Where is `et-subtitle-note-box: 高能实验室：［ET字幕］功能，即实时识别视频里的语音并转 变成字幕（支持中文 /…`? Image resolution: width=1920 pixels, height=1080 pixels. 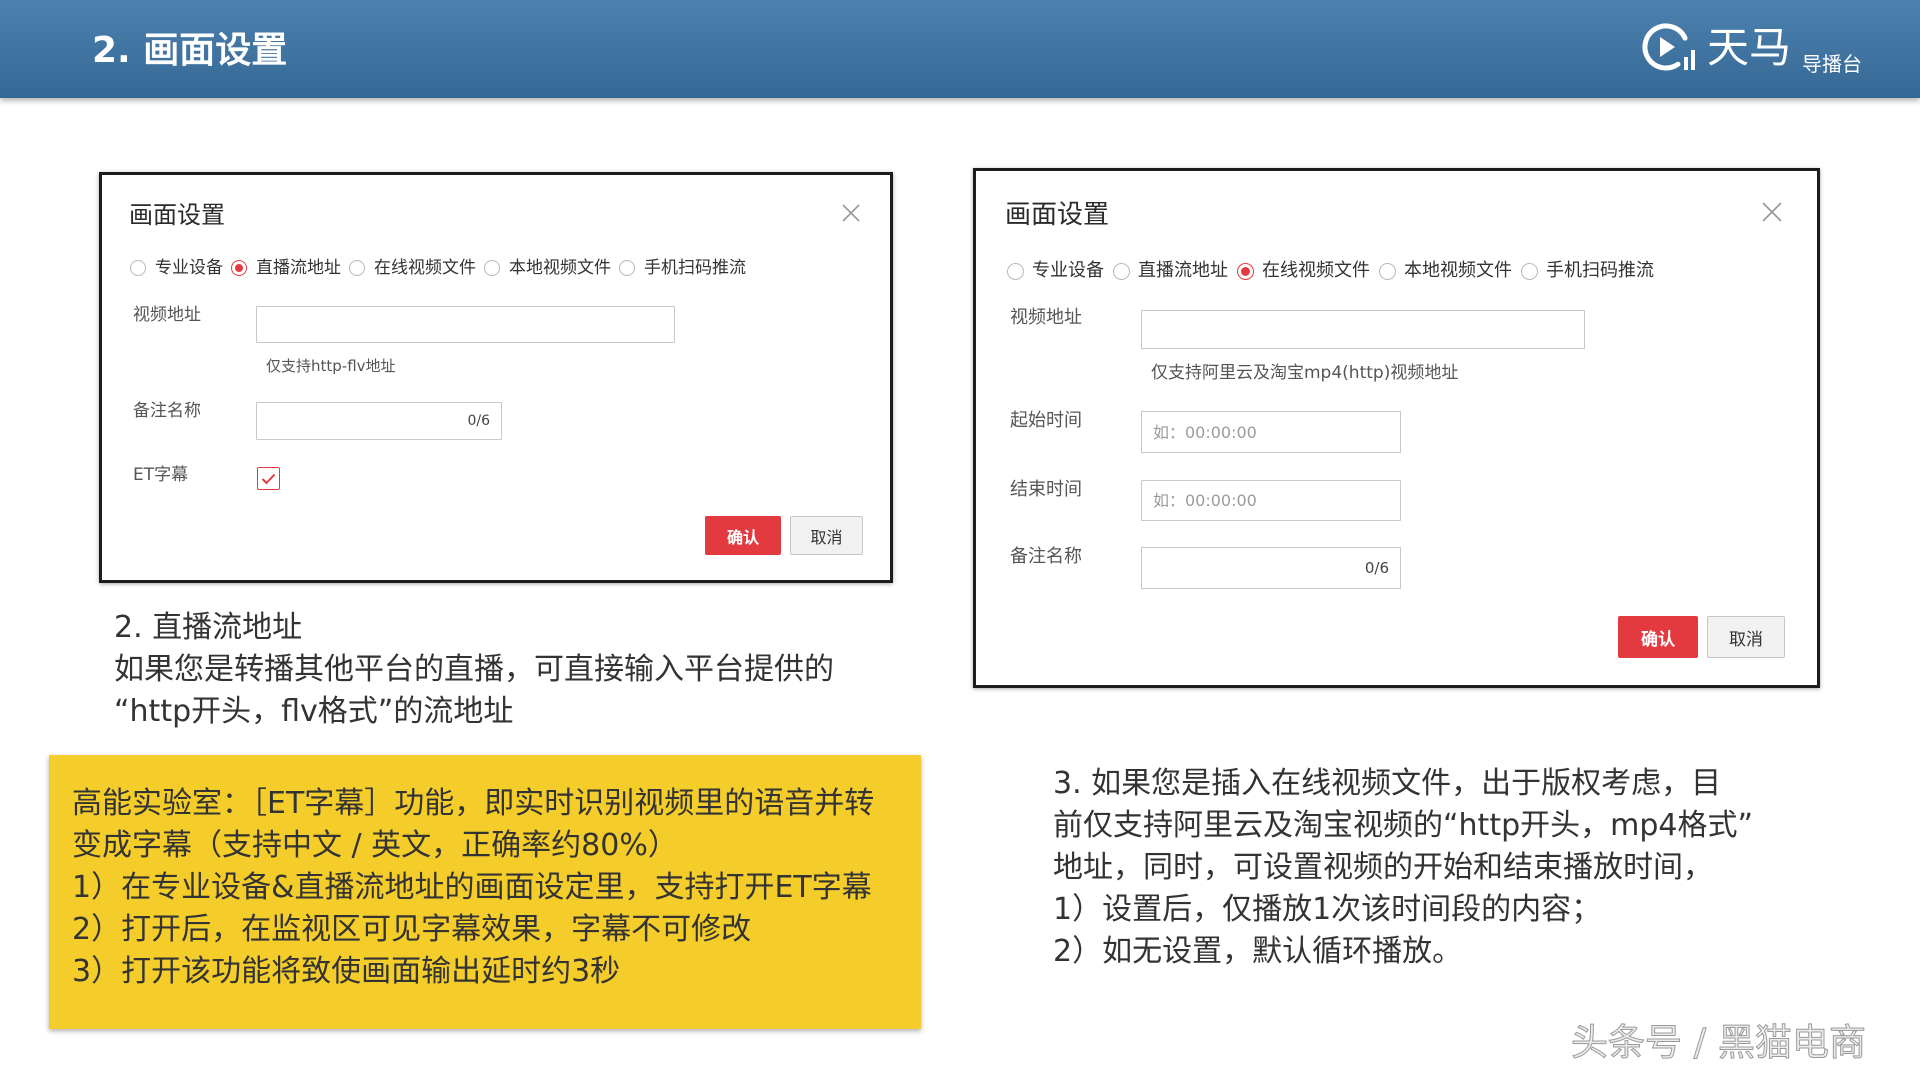
et-subtitle-note-box: 高能实验室：［ET字幕］功能，即实时识别视频里的语音并转 变成字幕（支持中文 /… is located at coordinates (485, 892).